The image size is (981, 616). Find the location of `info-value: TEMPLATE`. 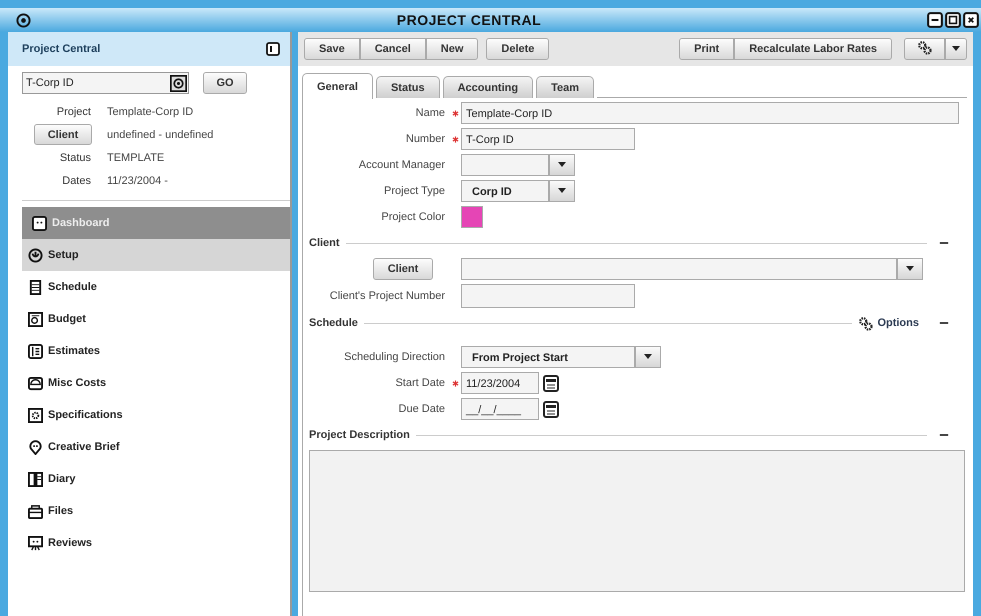

info-value: TEMPLATE is located at coordinates (135, 158).